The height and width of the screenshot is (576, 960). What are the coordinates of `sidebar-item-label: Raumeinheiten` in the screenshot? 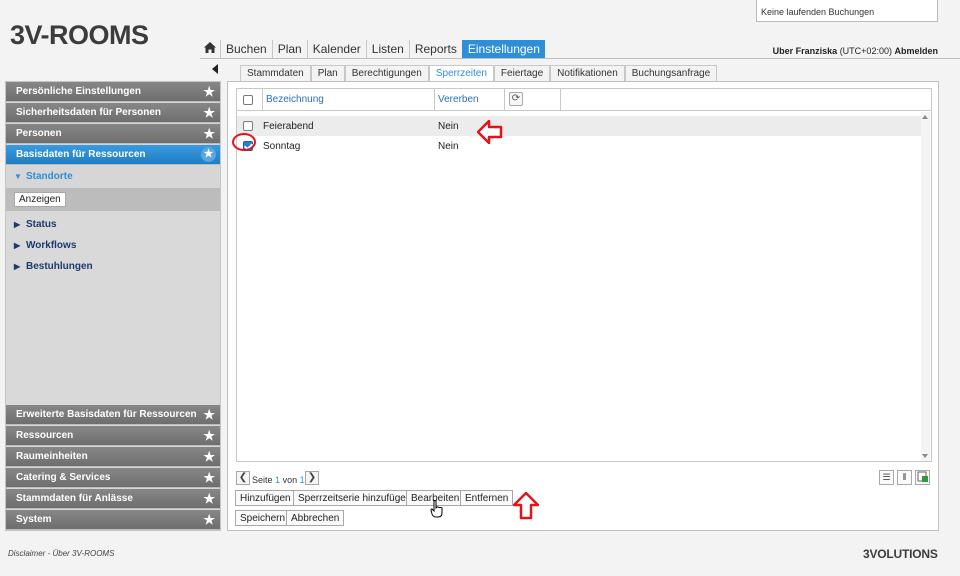 It's located at (52, 456).